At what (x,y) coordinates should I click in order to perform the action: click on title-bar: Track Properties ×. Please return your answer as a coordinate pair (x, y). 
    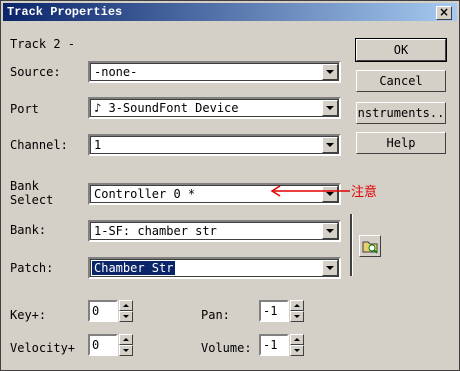
    Looking at the image, I should click on (230, 12).